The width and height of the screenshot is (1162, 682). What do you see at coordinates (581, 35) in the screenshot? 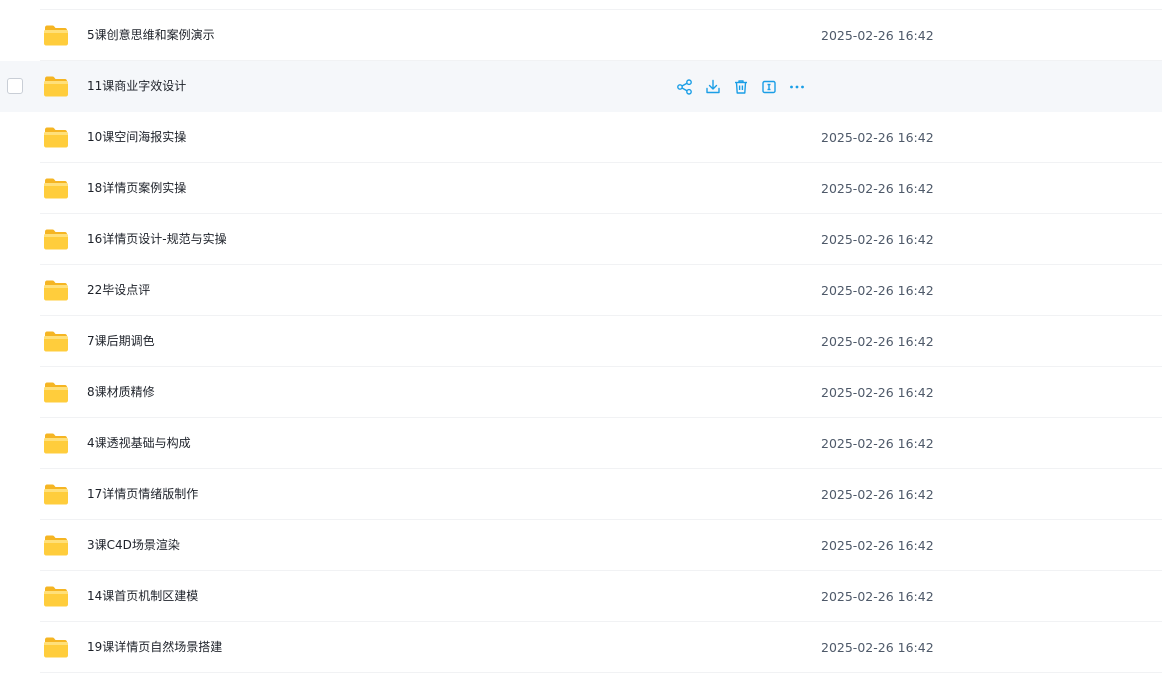
I see `file-row: 5课创意思维和案例演示 2025-02-26 16:42` at bounding box center [581, 35].